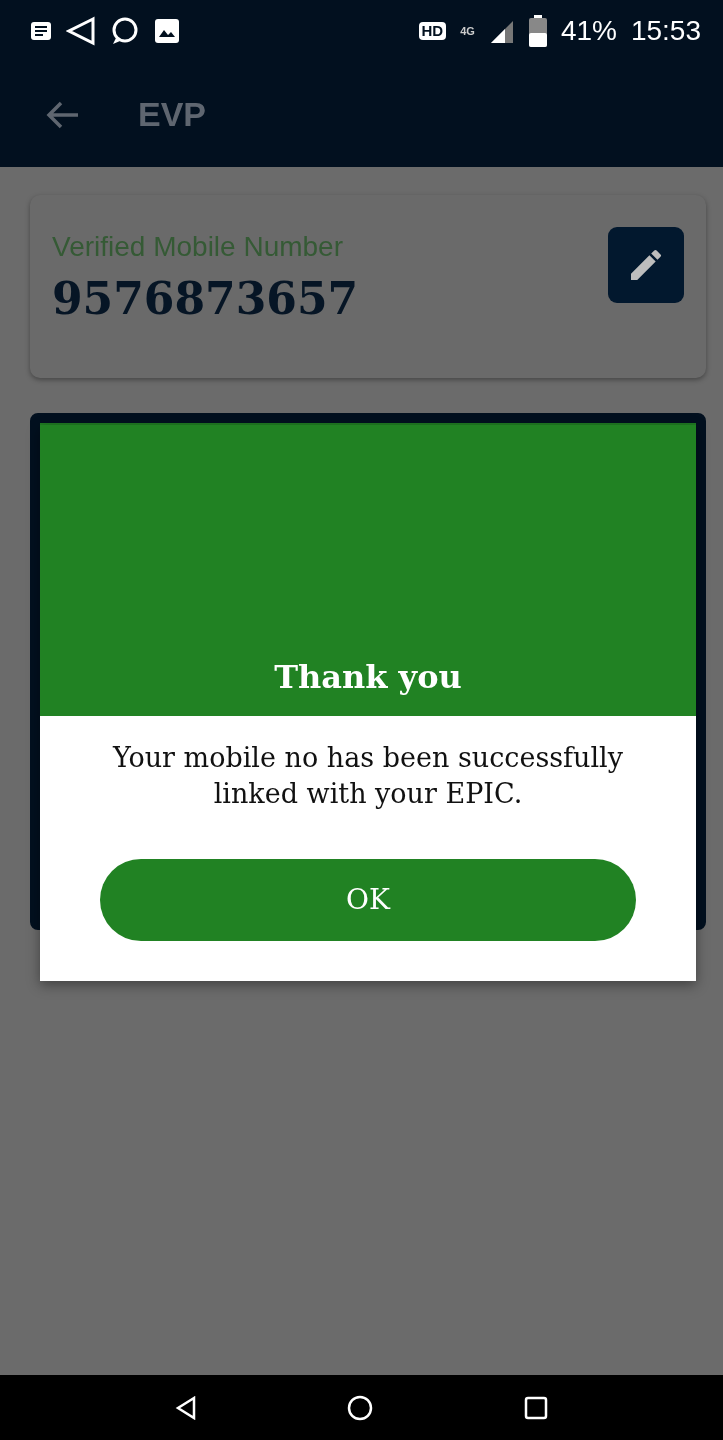  What do you see at coordinates (63, 114) in the screenshot?
I see `back-arrow-icon` at bounding box center [63, 114].